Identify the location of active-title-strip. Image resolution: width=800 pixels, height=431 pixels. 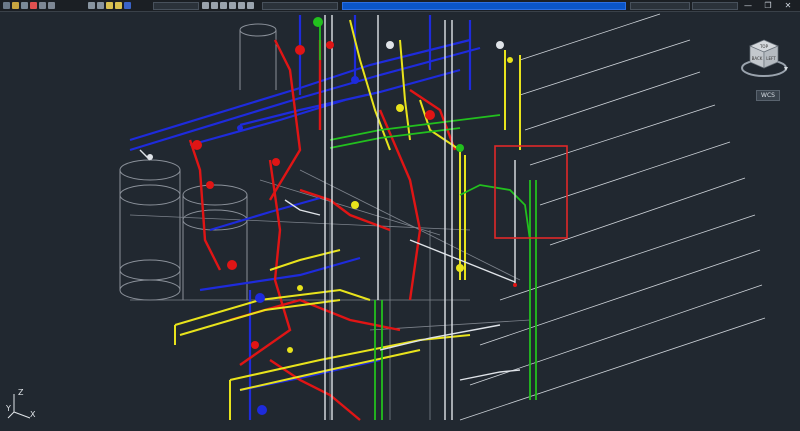
(484, 6).